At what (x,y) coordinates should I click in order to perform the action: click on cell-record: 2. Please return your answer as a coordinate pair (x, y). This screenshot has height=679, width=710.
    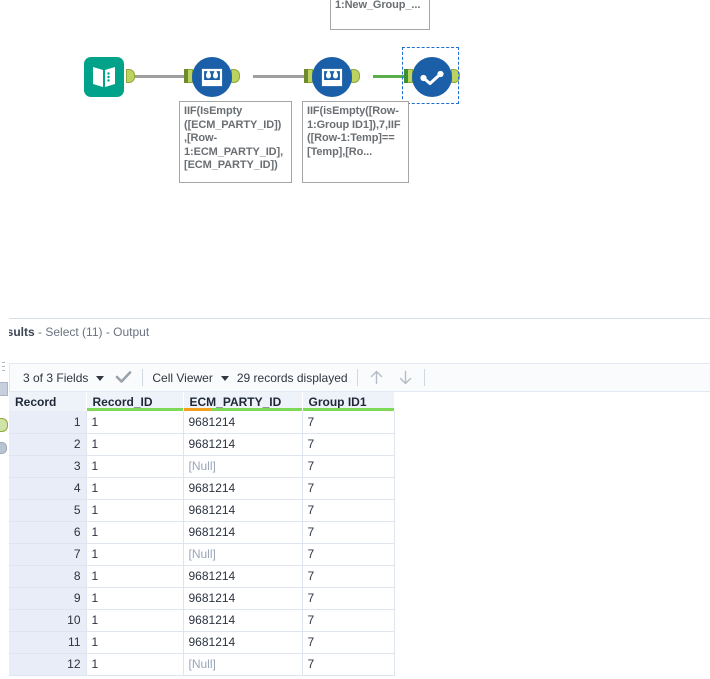
    Looking at the image, I should click on (48, 444).